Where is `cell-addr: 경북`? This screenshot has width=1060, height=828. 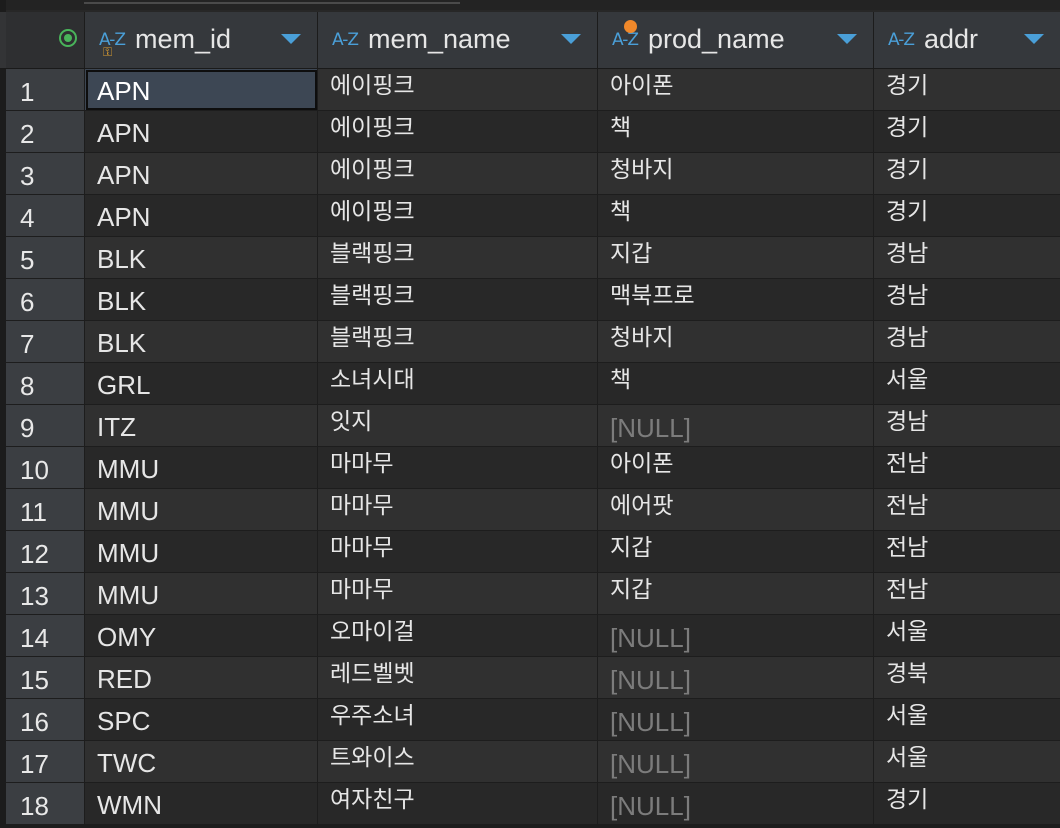 cell-addr: 경북 is located at coordinates (967, 678).